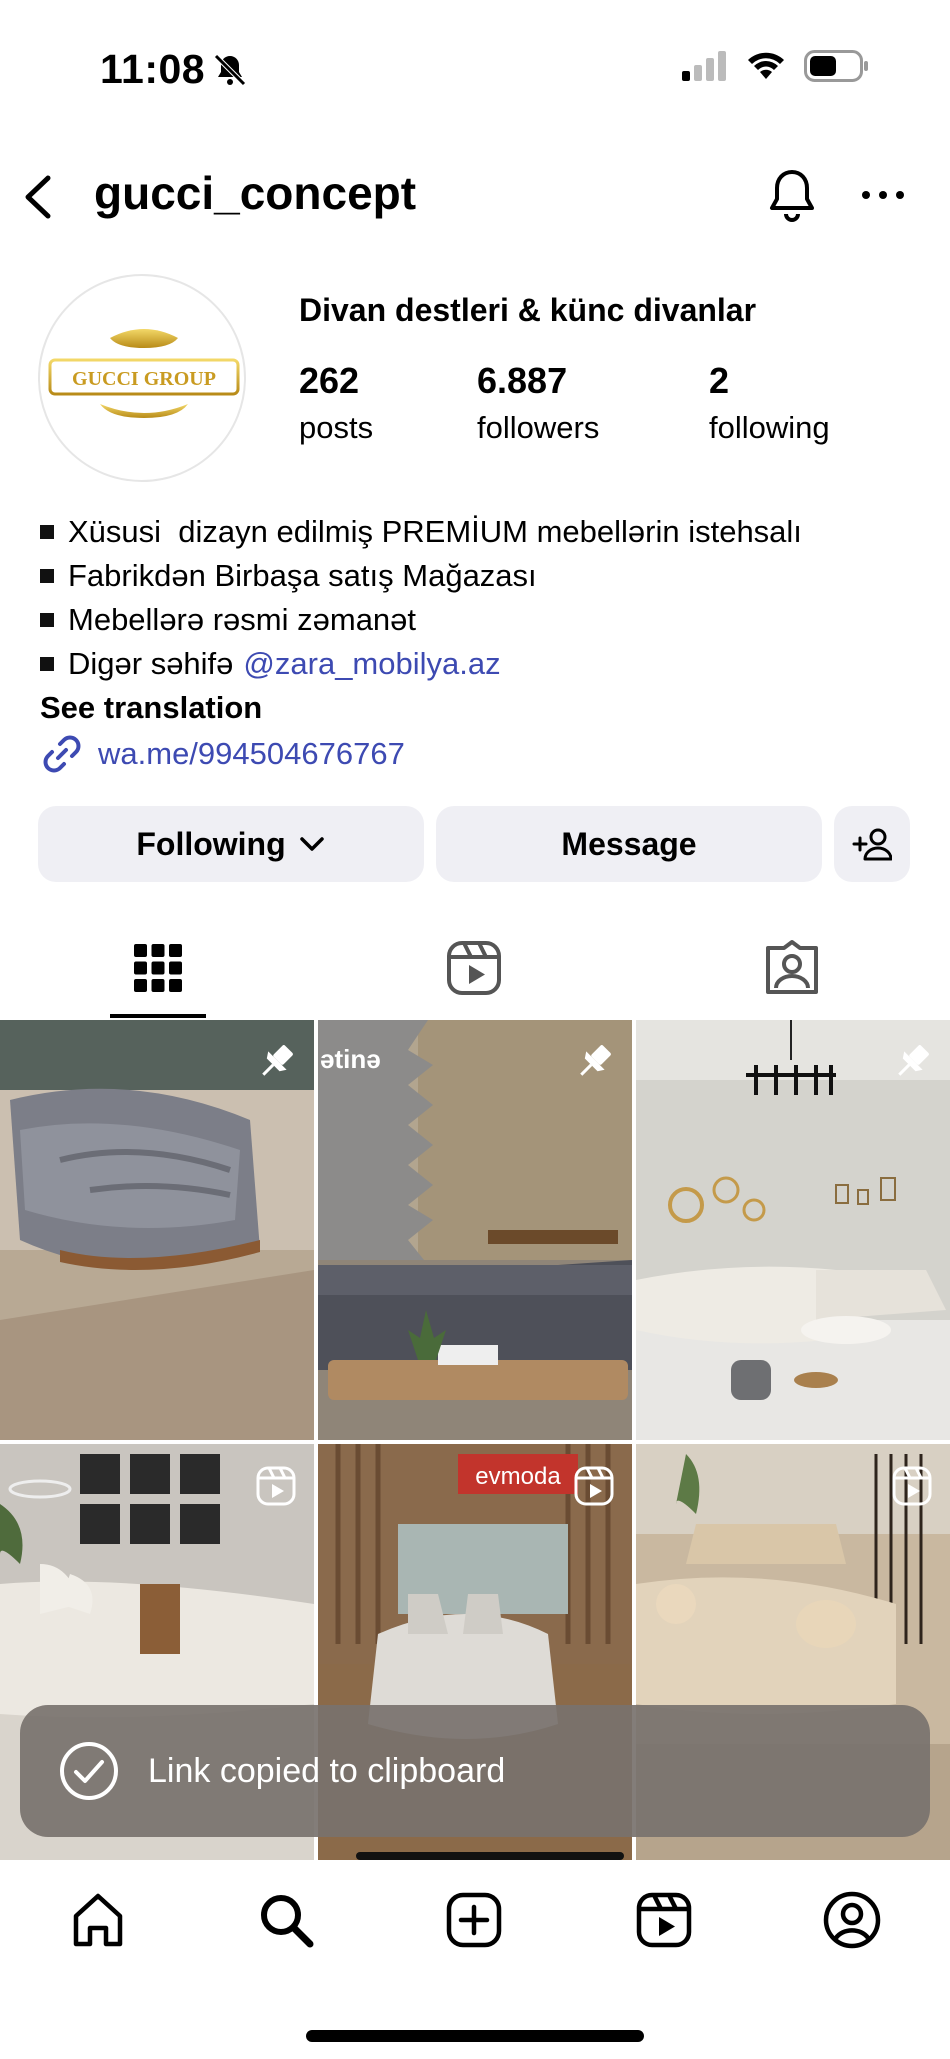 The width and height of the screenshot is (950, 2059). What do you see at coordinates (480, 708) in the screenshot?
I see `see-translation-link: See translation` at bounding box center [480, 708].